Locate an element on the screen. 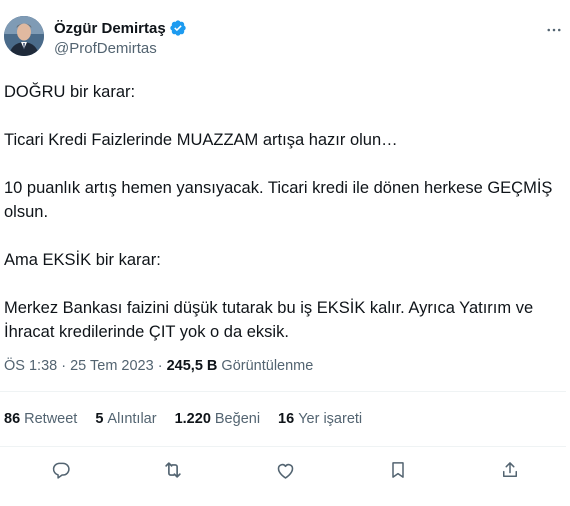  action-bar is located at coordinates (285, 471).